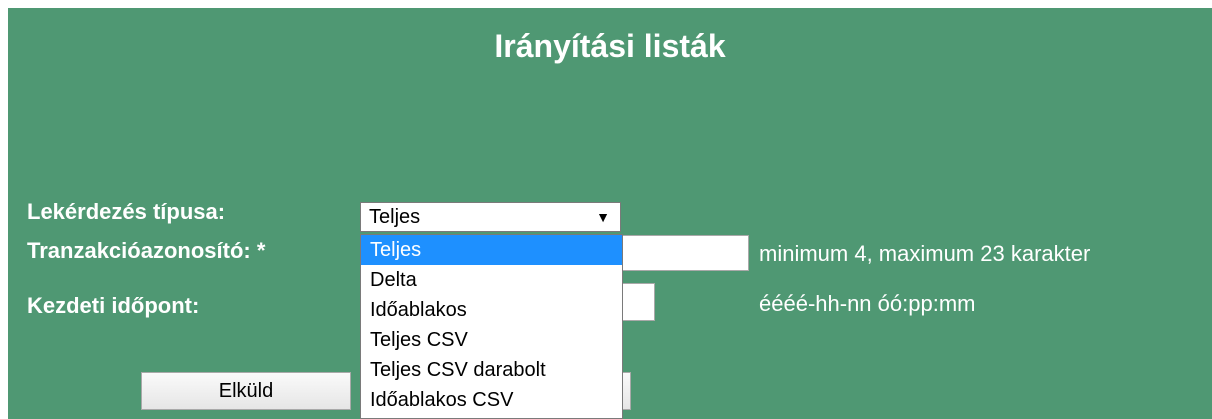 The height and width of the screenshot is (419, 1212). Describe the element at coordinates (395, 217) in the screenshot. I see `query-type-selected-value: Teljes` at that location.